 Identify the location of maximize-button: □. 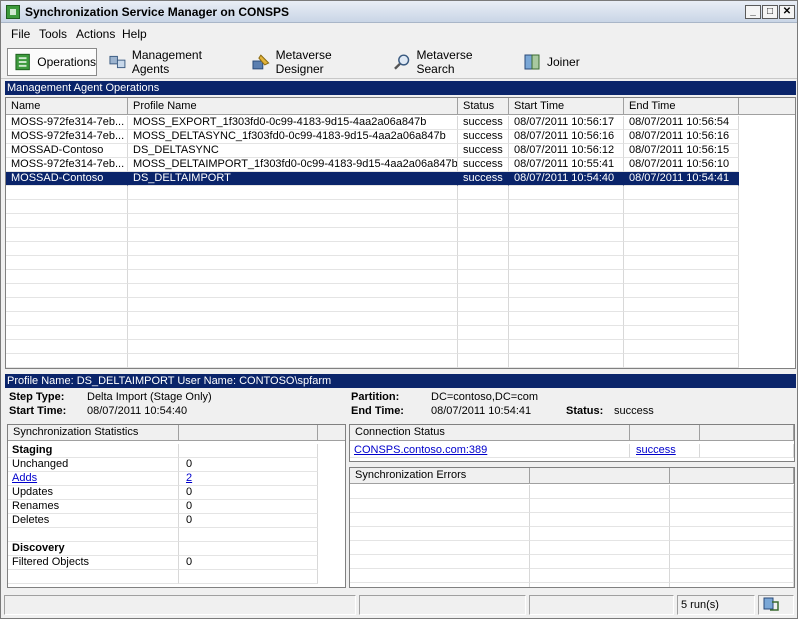
(770, 12).